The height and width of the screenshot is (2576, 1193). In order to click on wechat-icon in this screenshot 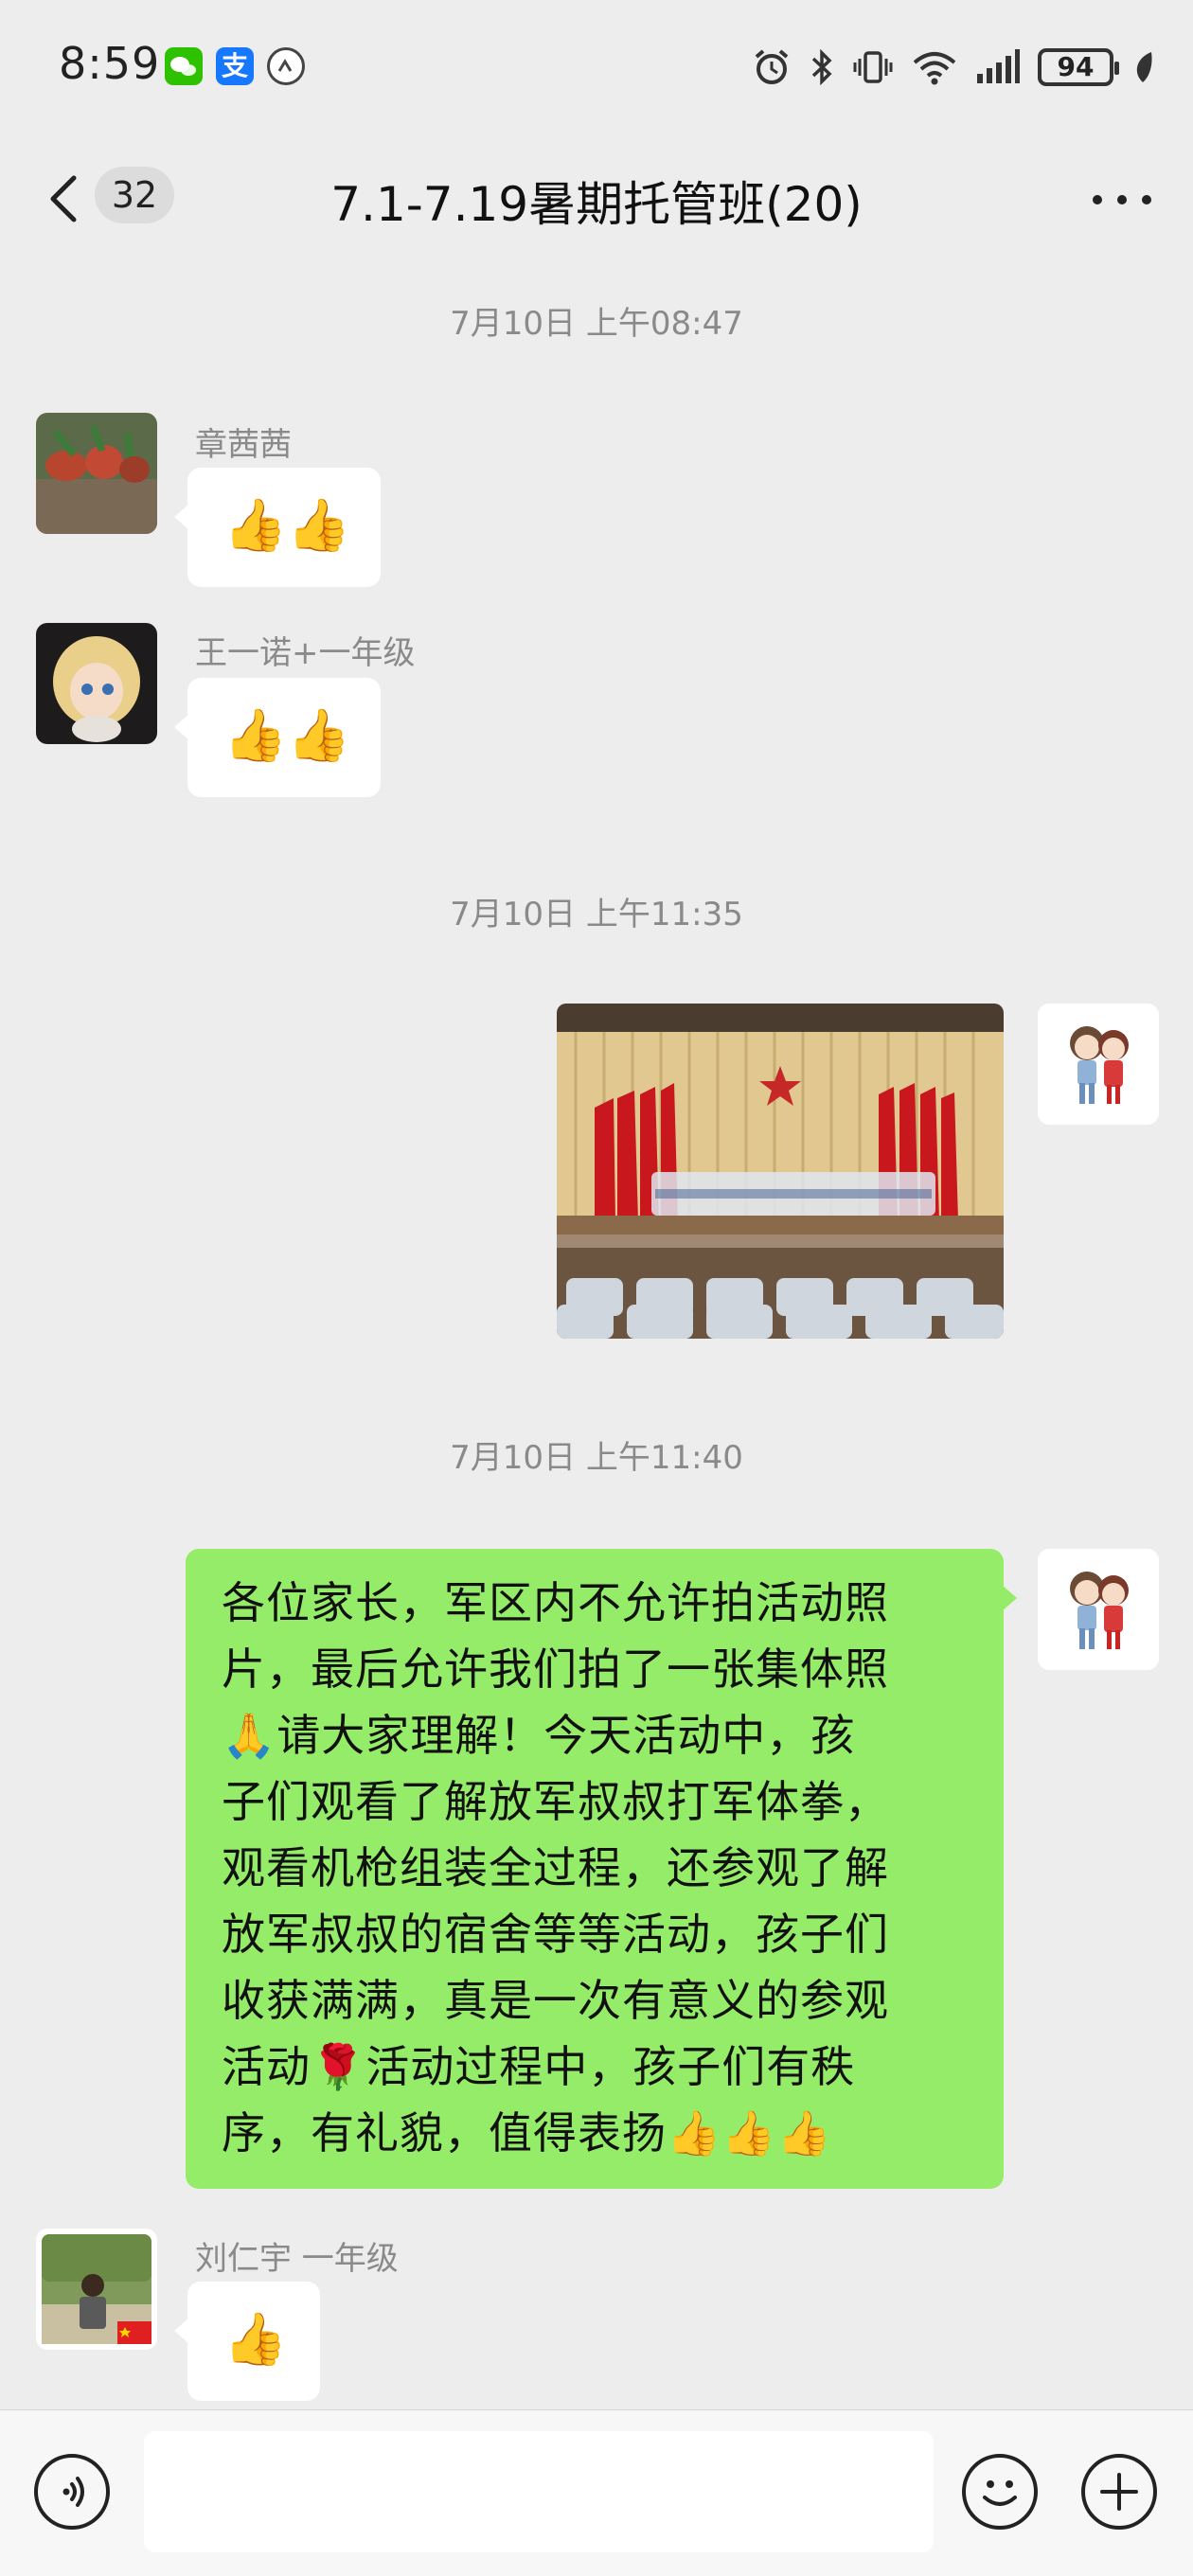, I will do `click(184, 66)`.